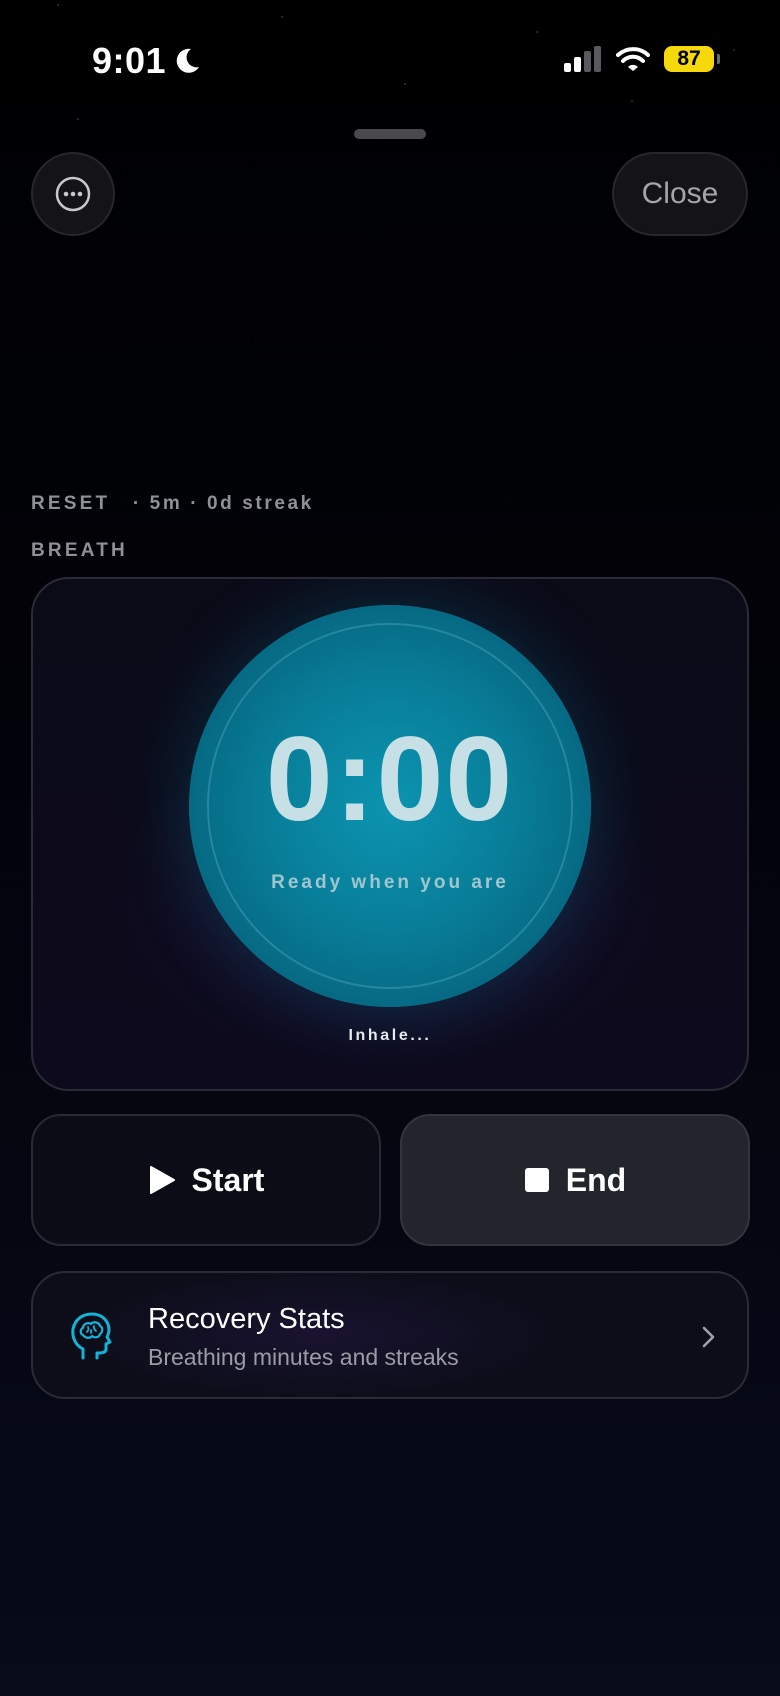  What do you see at coordinates (582, 59) in the screenshot?
I see `cellular-signal-icon` at bounding box center [582, 59].